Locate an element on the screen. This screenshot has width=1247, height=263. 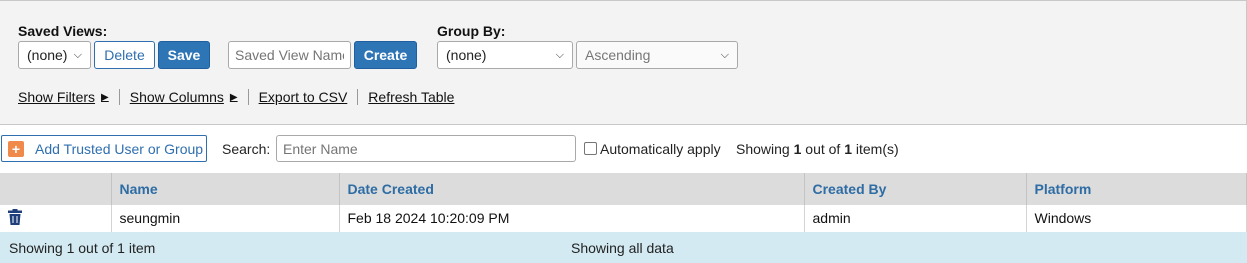
show-filters-link: Show Filters ▶ is located at coordinates (63, 97).